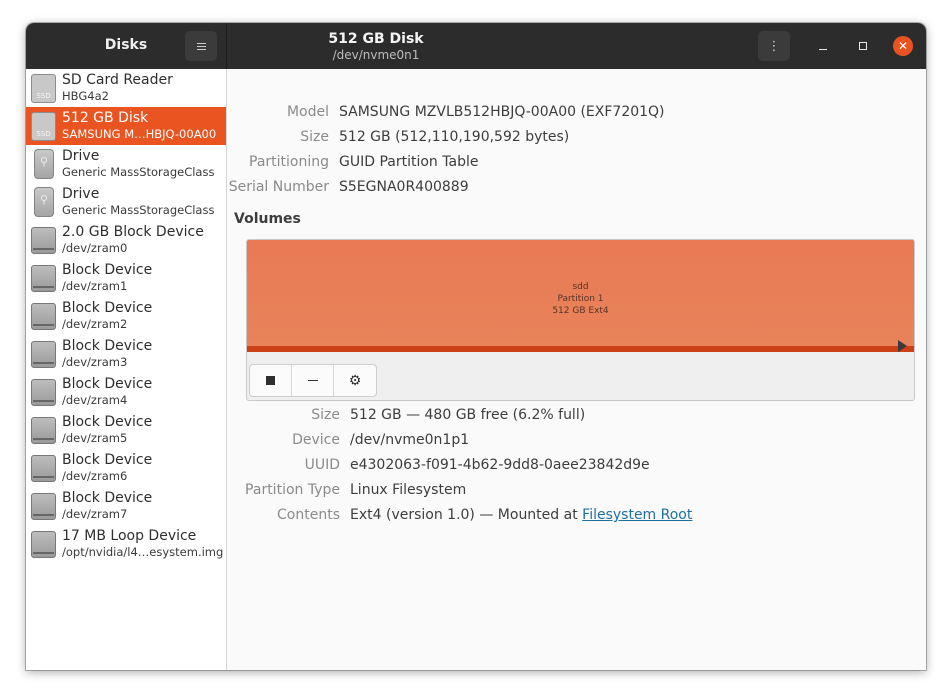 The height and width of the screenshot is (699, 952). What do you see at coordinates (95, 362) in the screenshot?
I see `device-subtitle: /dev/zram3` at bounding box center [95, 362].